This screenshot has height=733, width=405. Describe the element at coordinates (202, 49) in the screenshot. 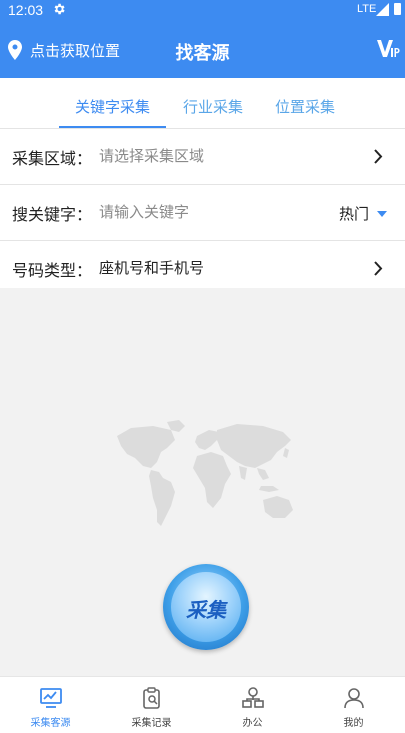

I see `header: 点击获取位置 找客源` at that location.